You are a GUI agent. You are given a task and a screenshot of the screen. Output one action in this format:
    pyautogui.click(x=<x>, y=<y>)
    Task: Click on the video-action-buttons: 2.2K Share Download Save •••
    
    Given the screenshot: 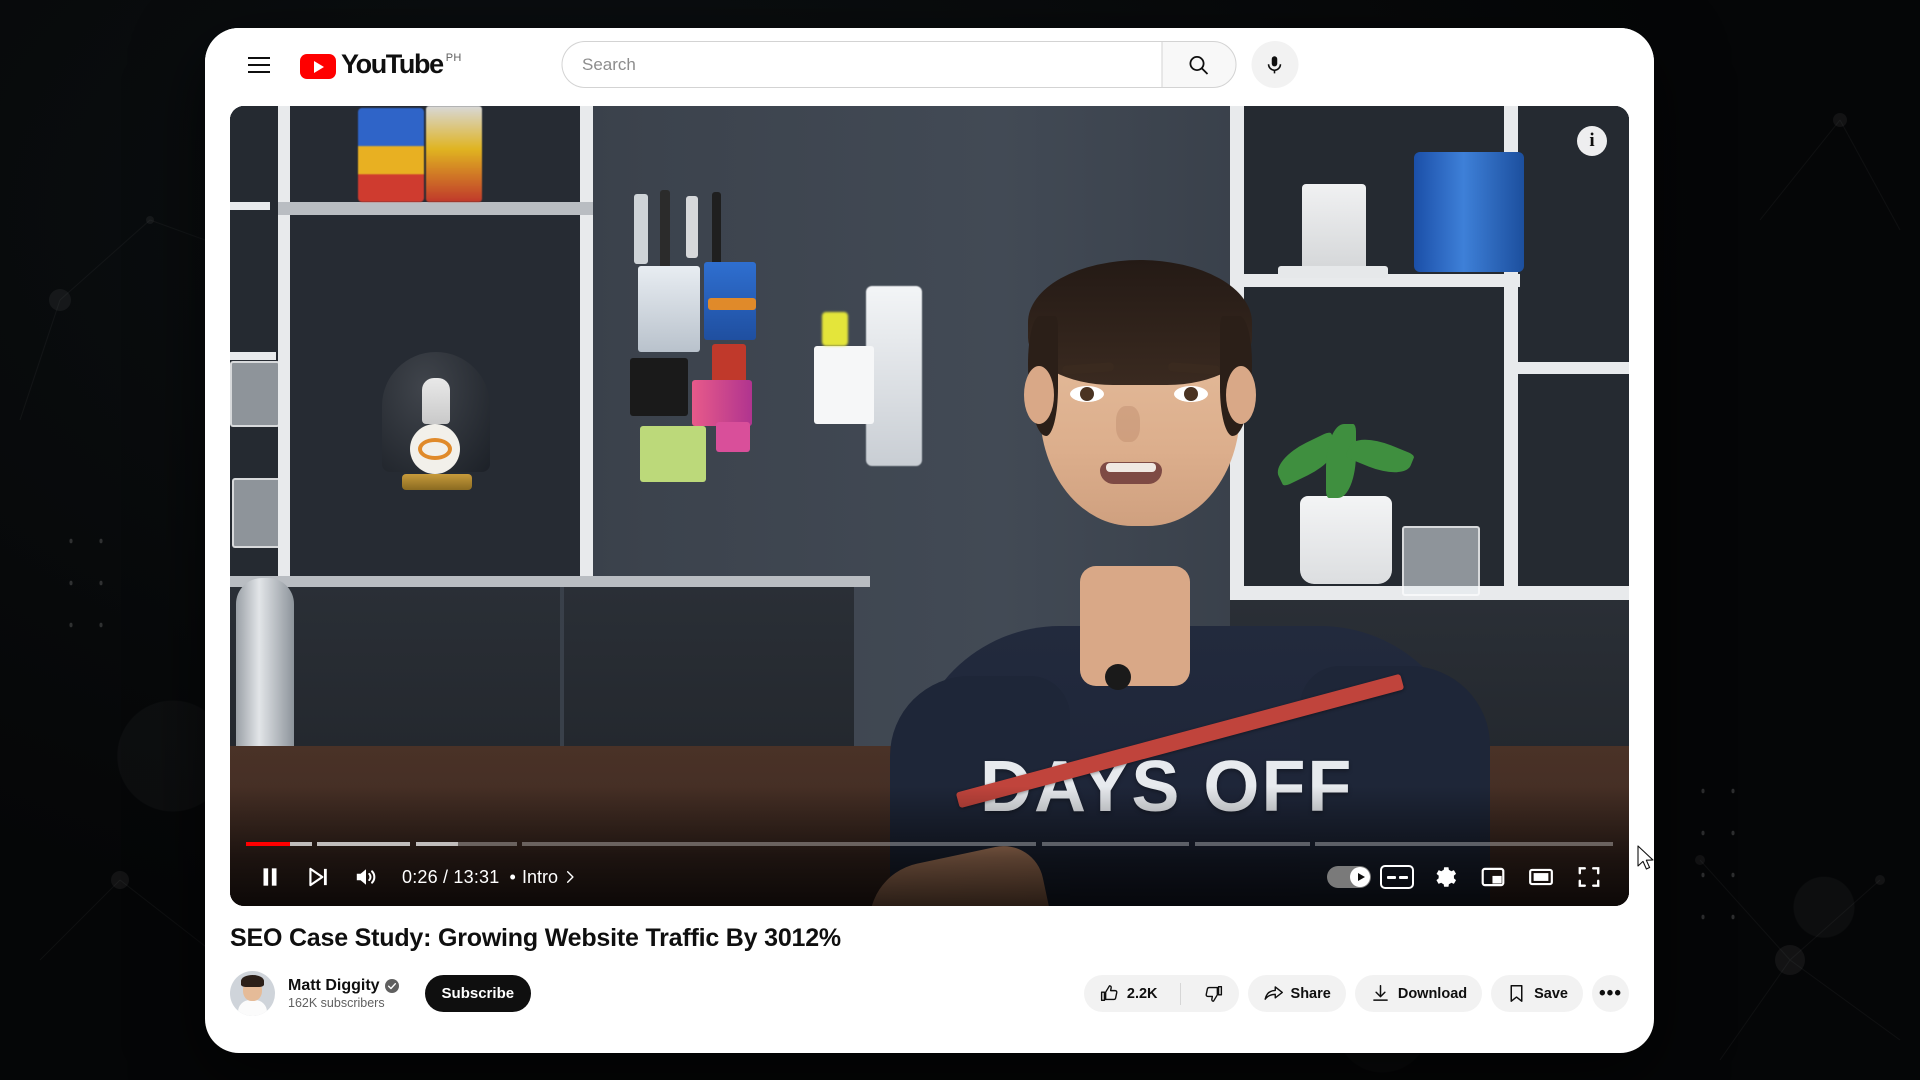 What is the action you would take?
    pyautogui.click(x=1356, y=993)
    